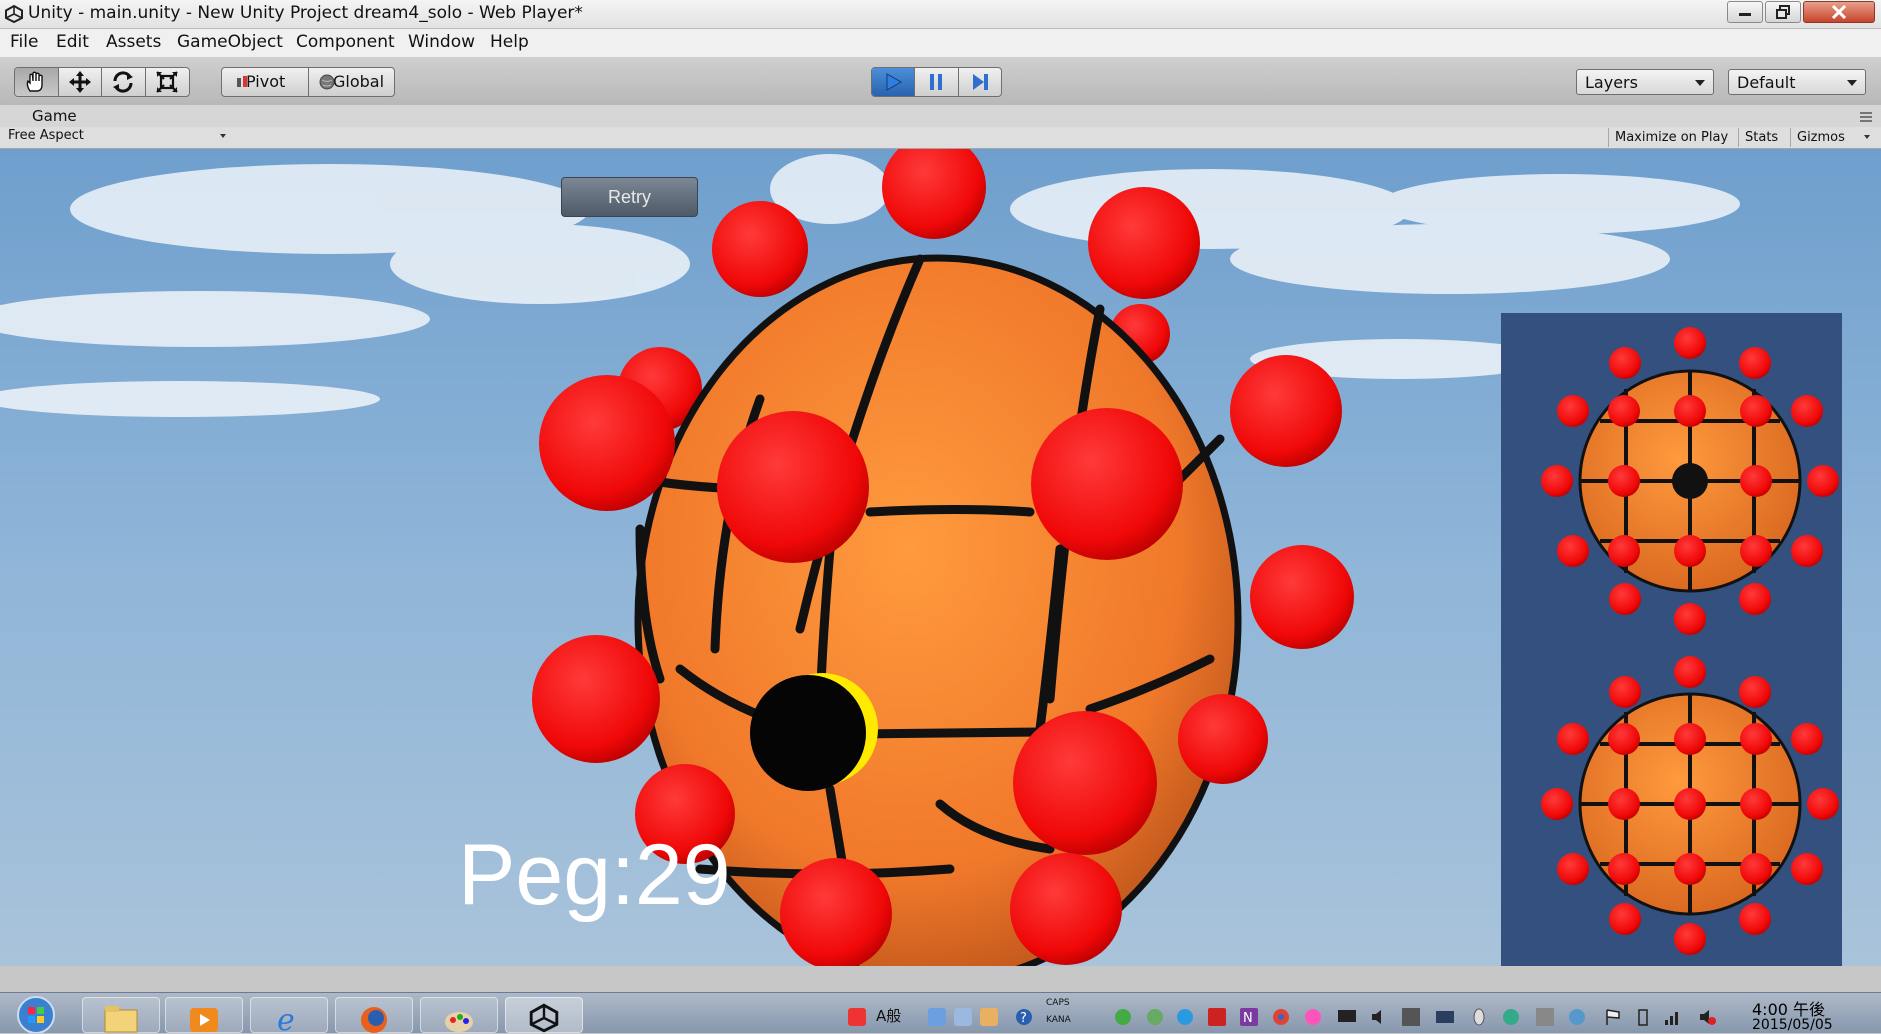  I want to click on menu-component: Component, so click(345, 42).